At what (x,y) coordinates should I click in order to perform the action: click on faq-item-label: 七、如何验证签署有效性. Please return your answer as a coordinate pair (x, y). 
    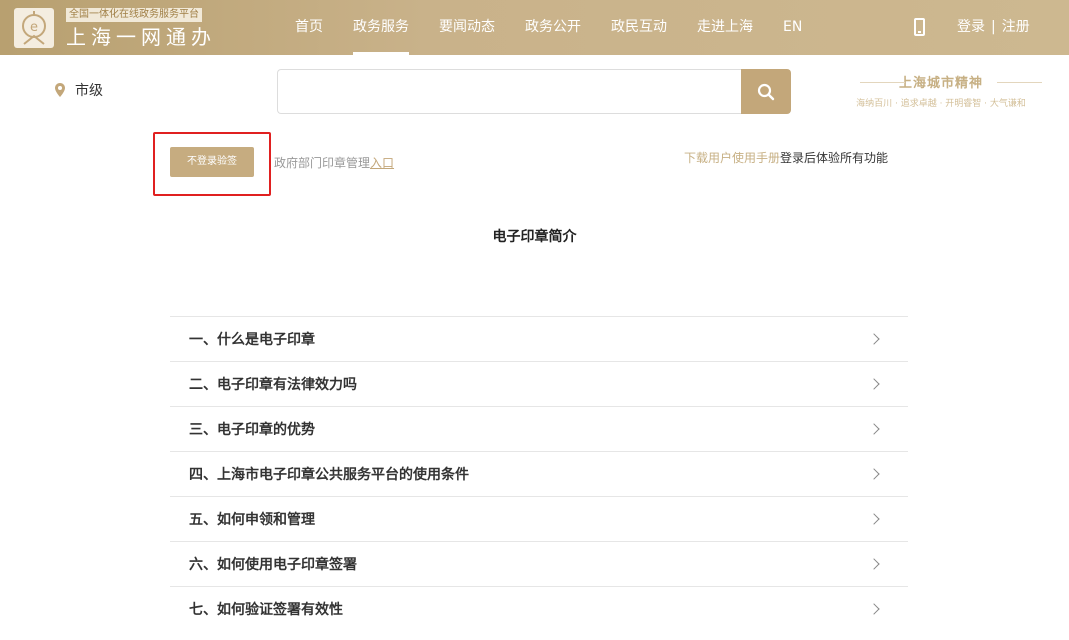
    Looking at the image, I should click on (266, 610).